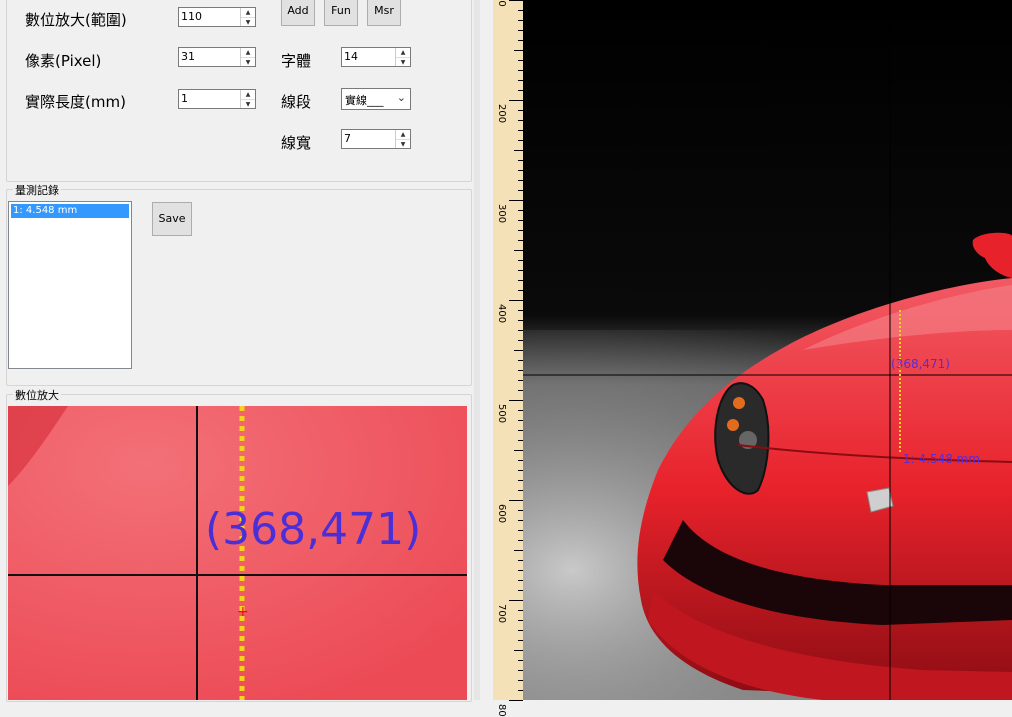  Describe the element at coordinates (76, 20) in the screenshot. I see `zoom-range-label: 數位放大(範圍)` at that location.